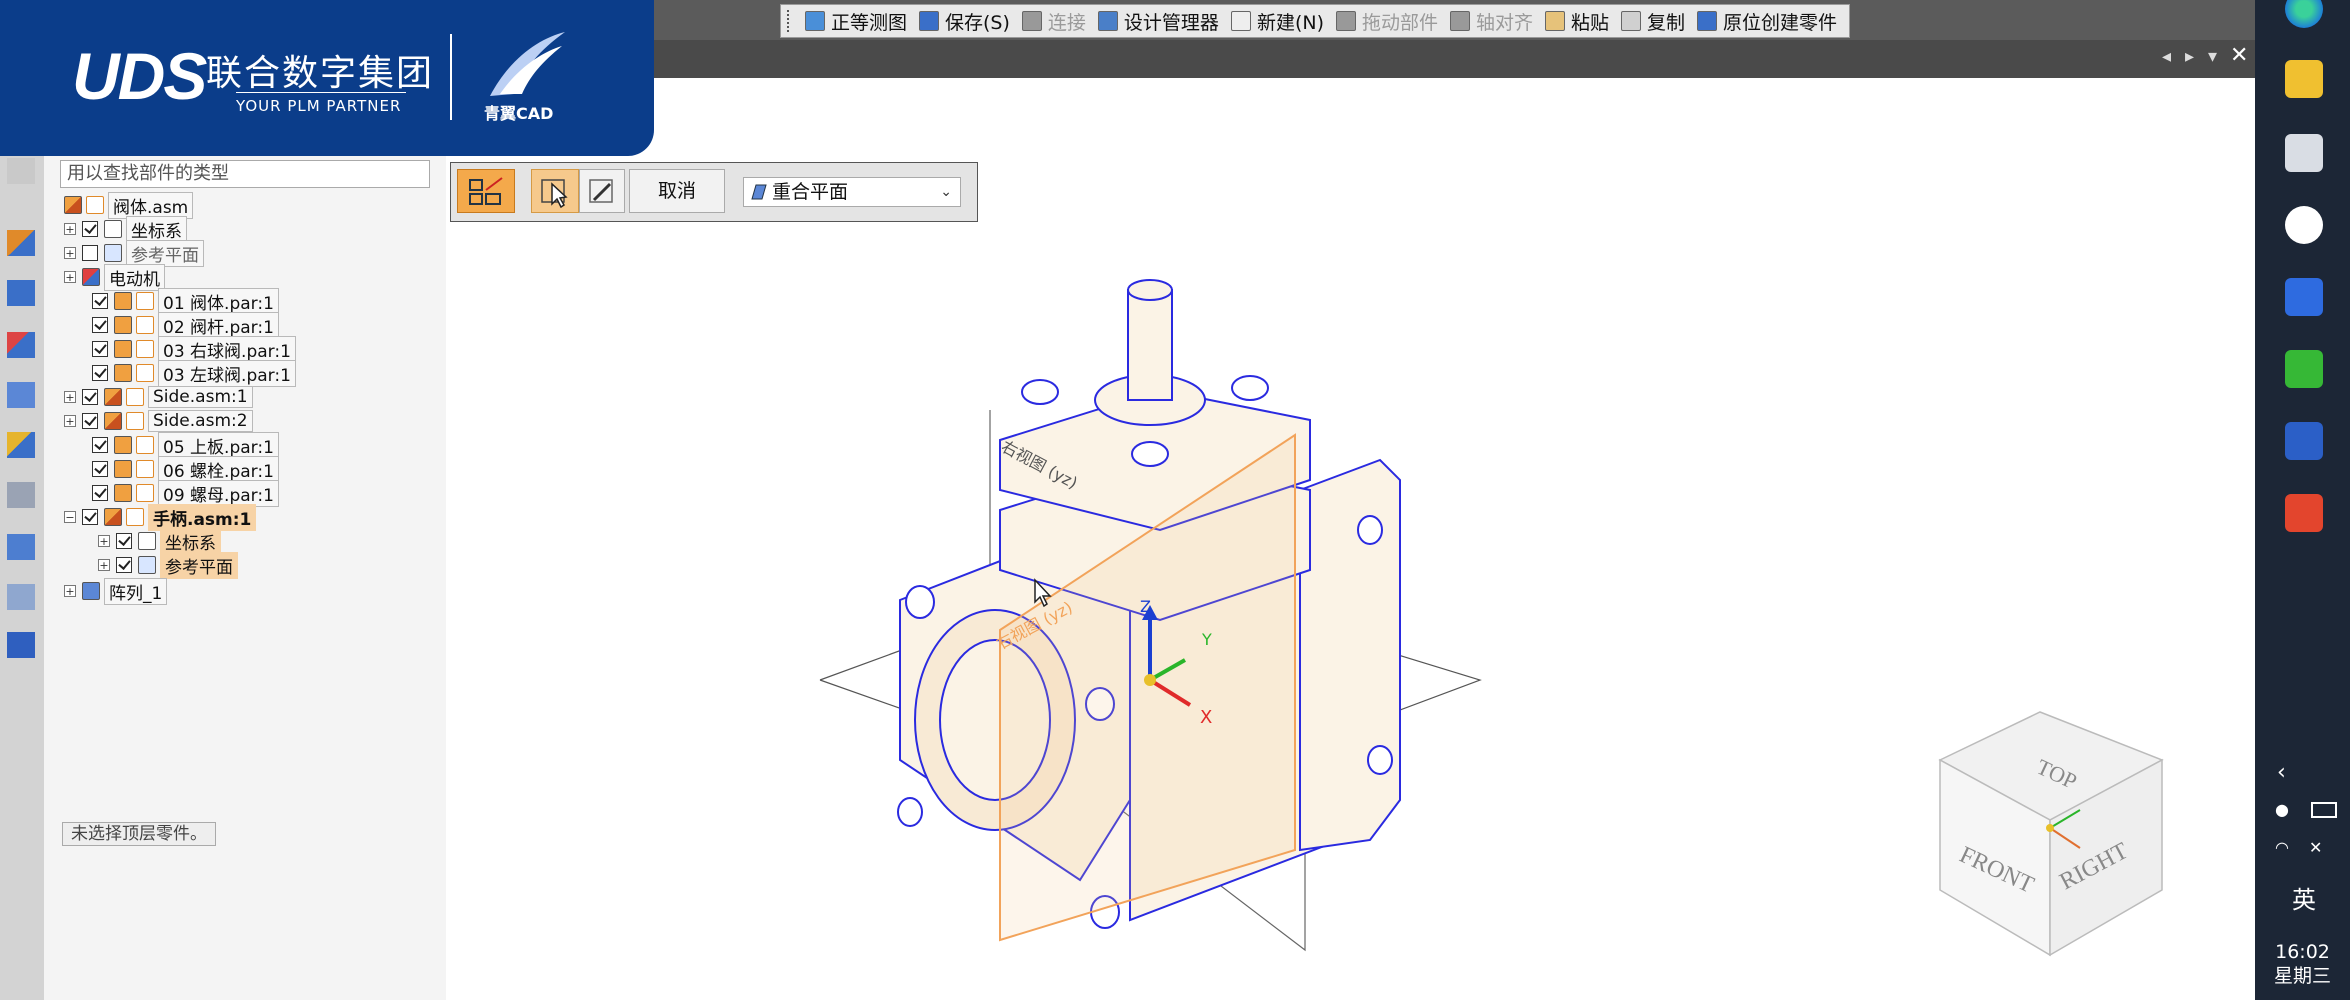  Describe the element at coordinates (2315, 847) in the screenshot. I see `speaker-muted-icon: ✕` at that location.